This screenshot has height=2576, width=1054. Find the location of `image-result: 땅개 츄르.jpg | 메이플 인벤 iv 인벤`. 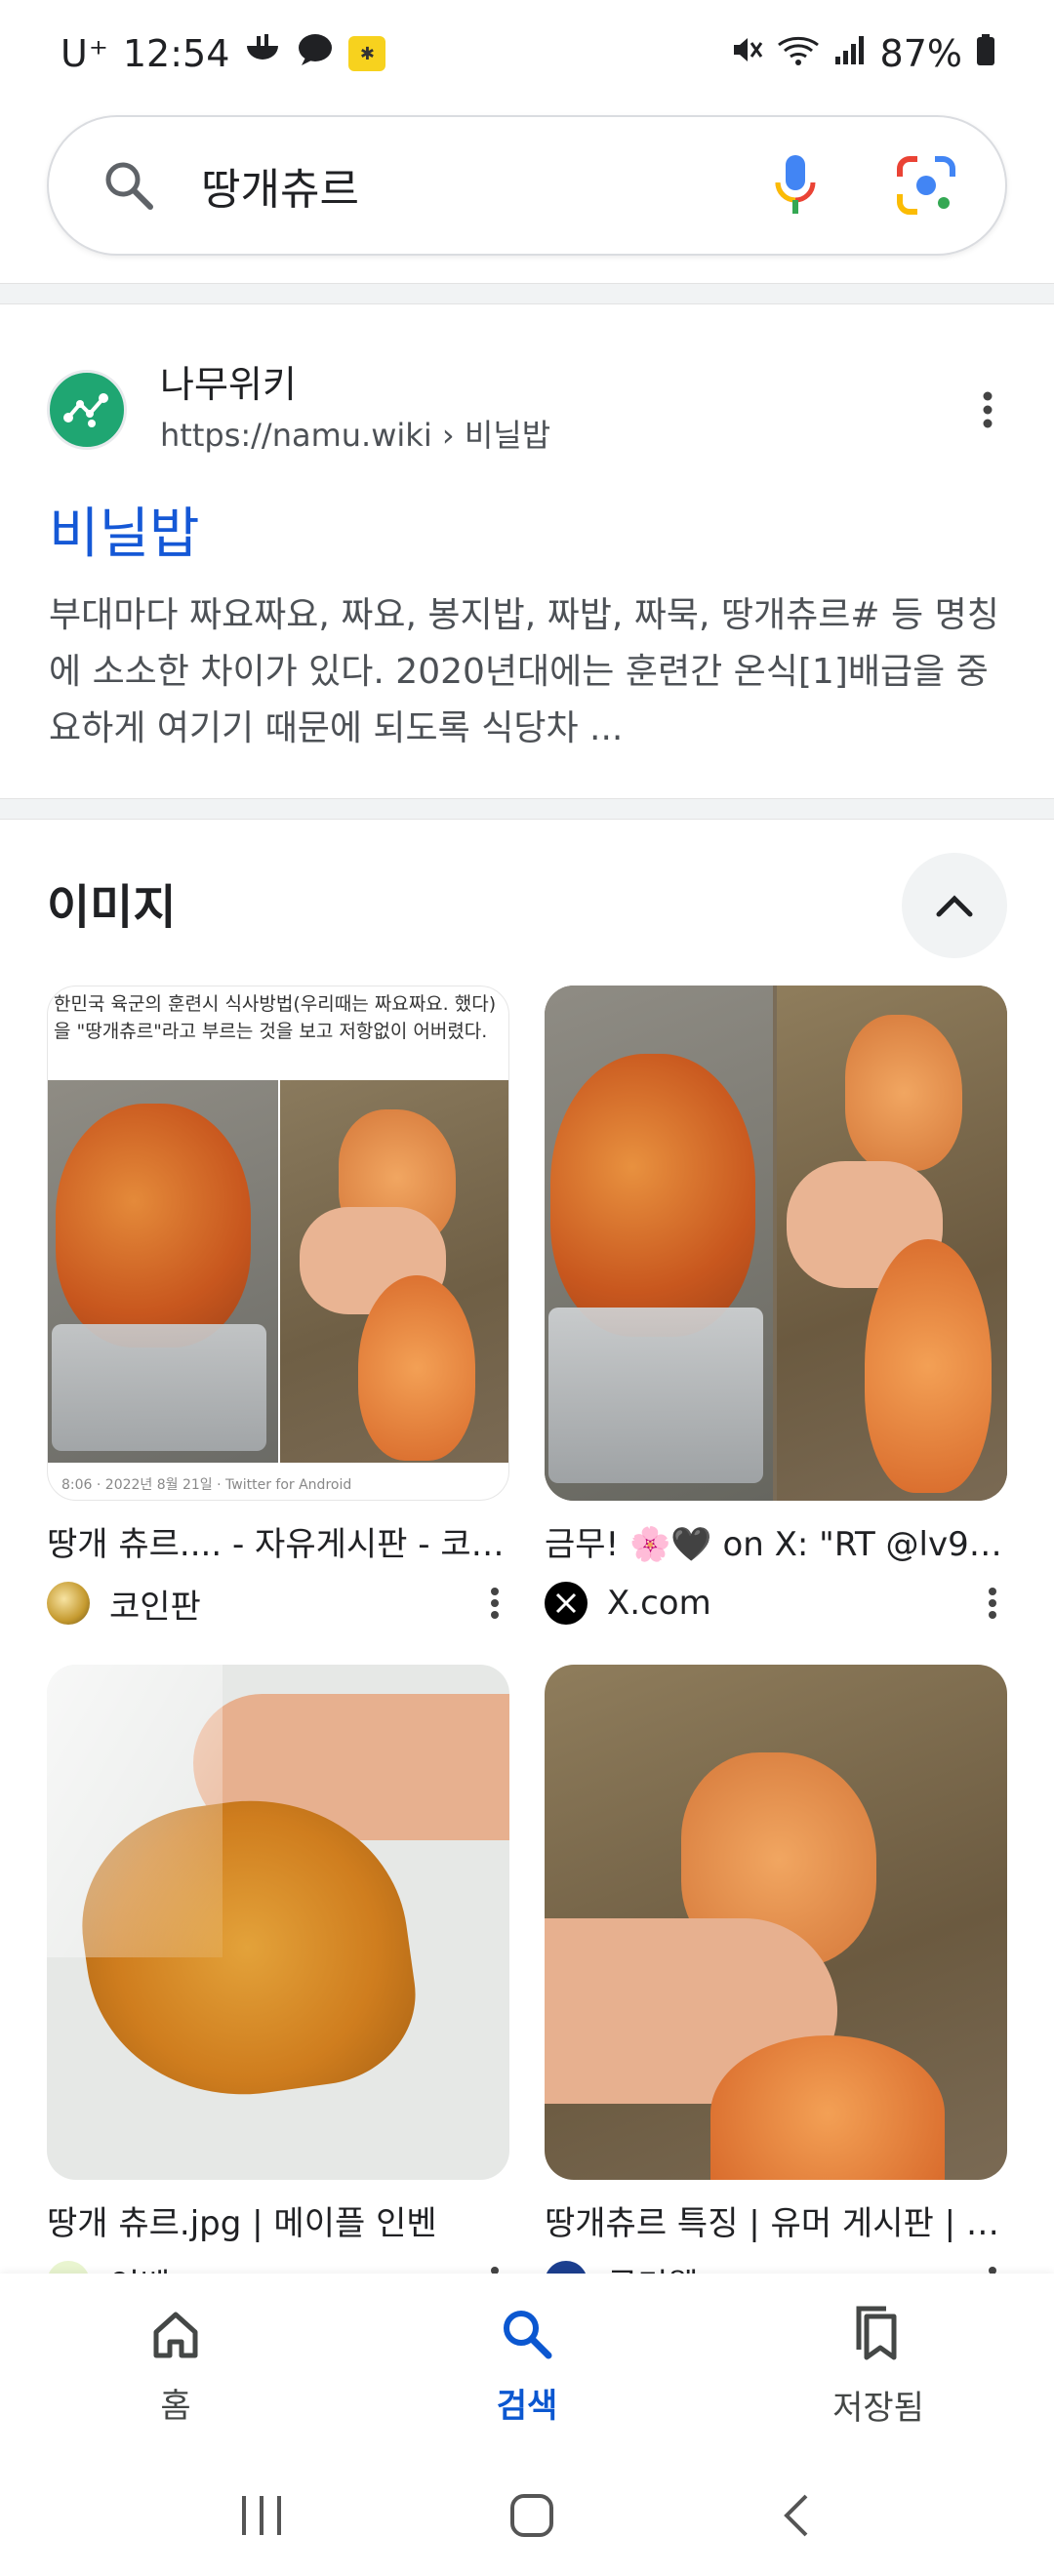

image-result: 땅개 츄르.jpg | 메이플 인벤 iv 인벤 is located at coordinates (278, 1986).